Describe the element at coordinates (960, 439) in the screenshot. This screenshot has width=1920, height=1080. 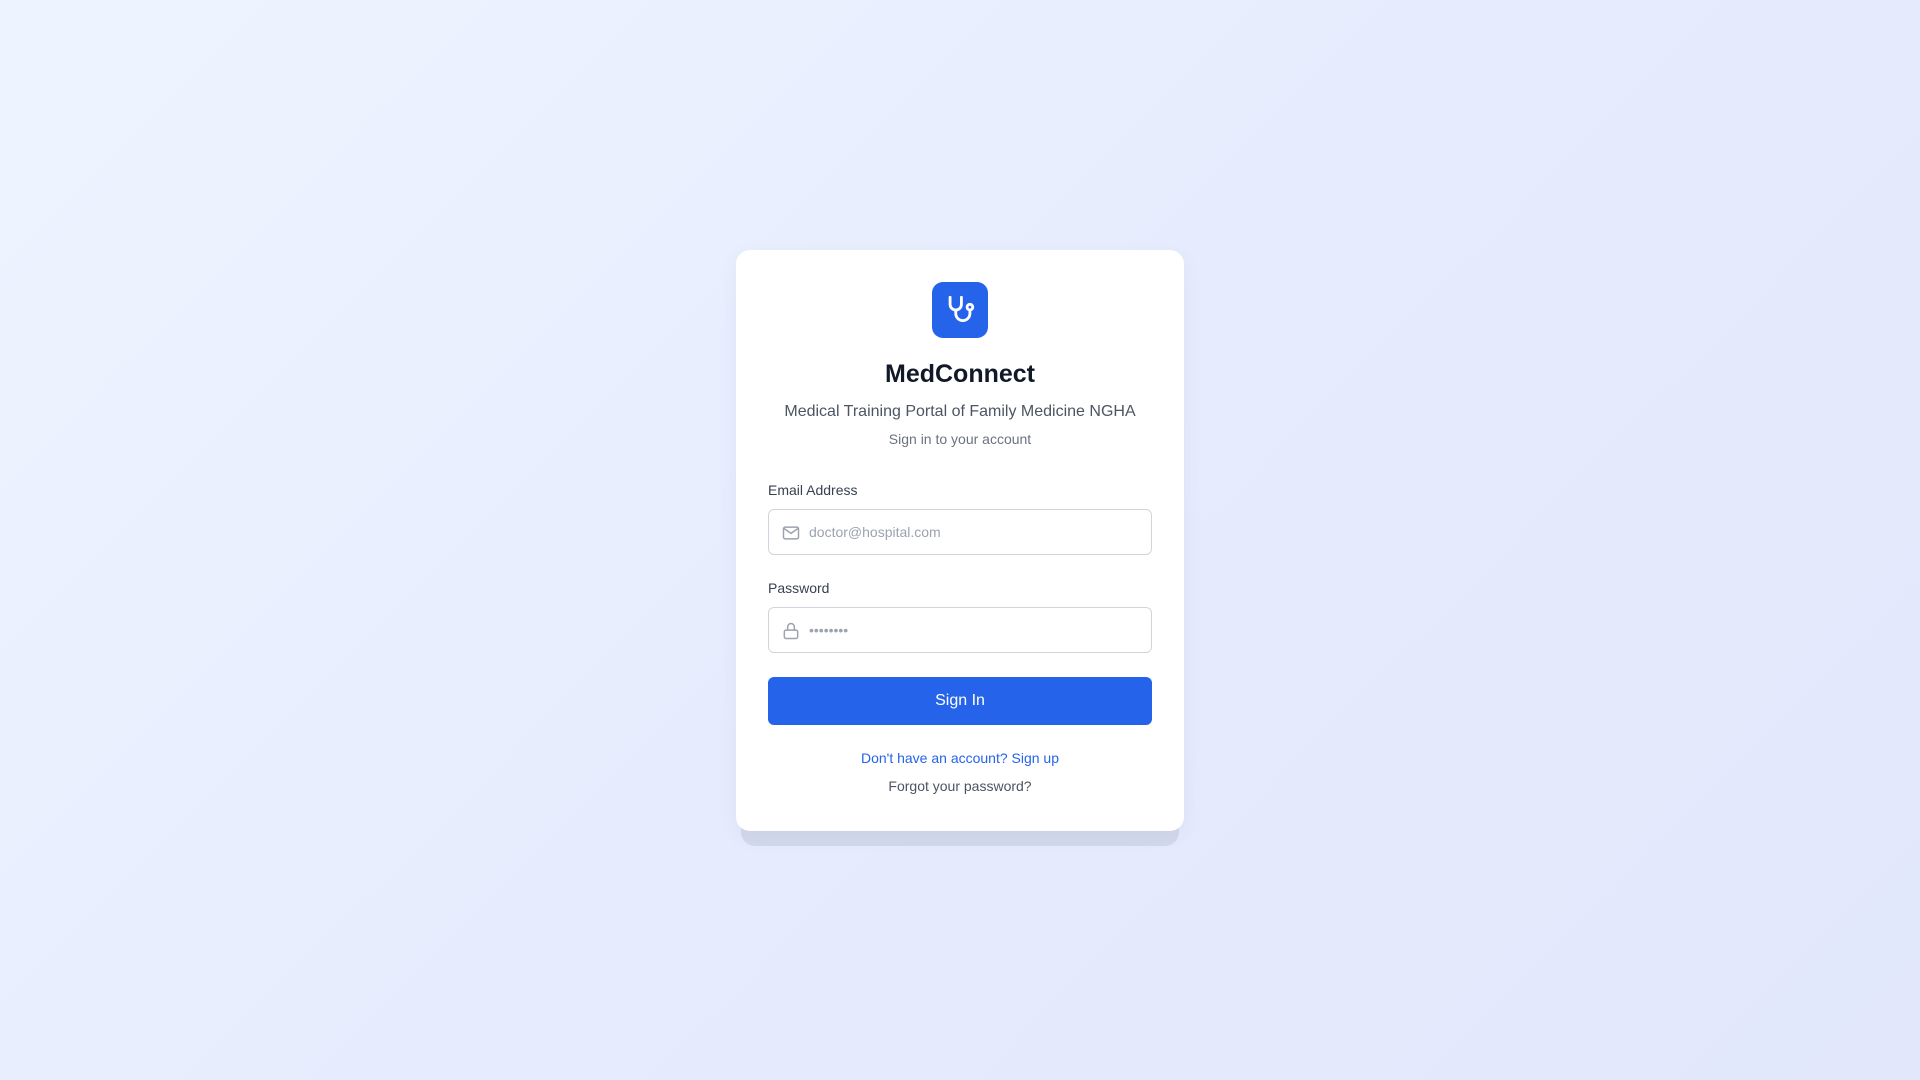
I see `signin-tagline: Sign in to your account` at that location.